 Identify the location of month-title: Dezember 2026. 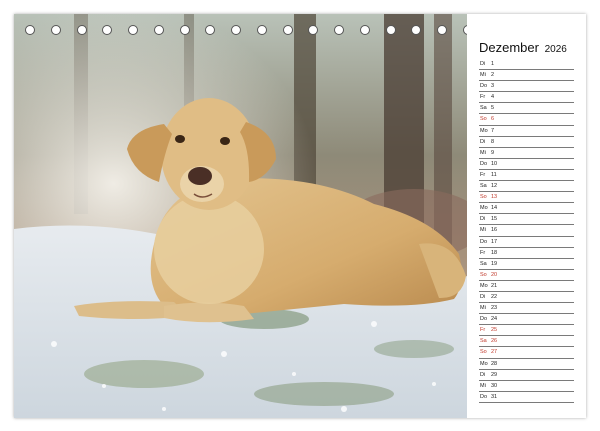
(523, 47).